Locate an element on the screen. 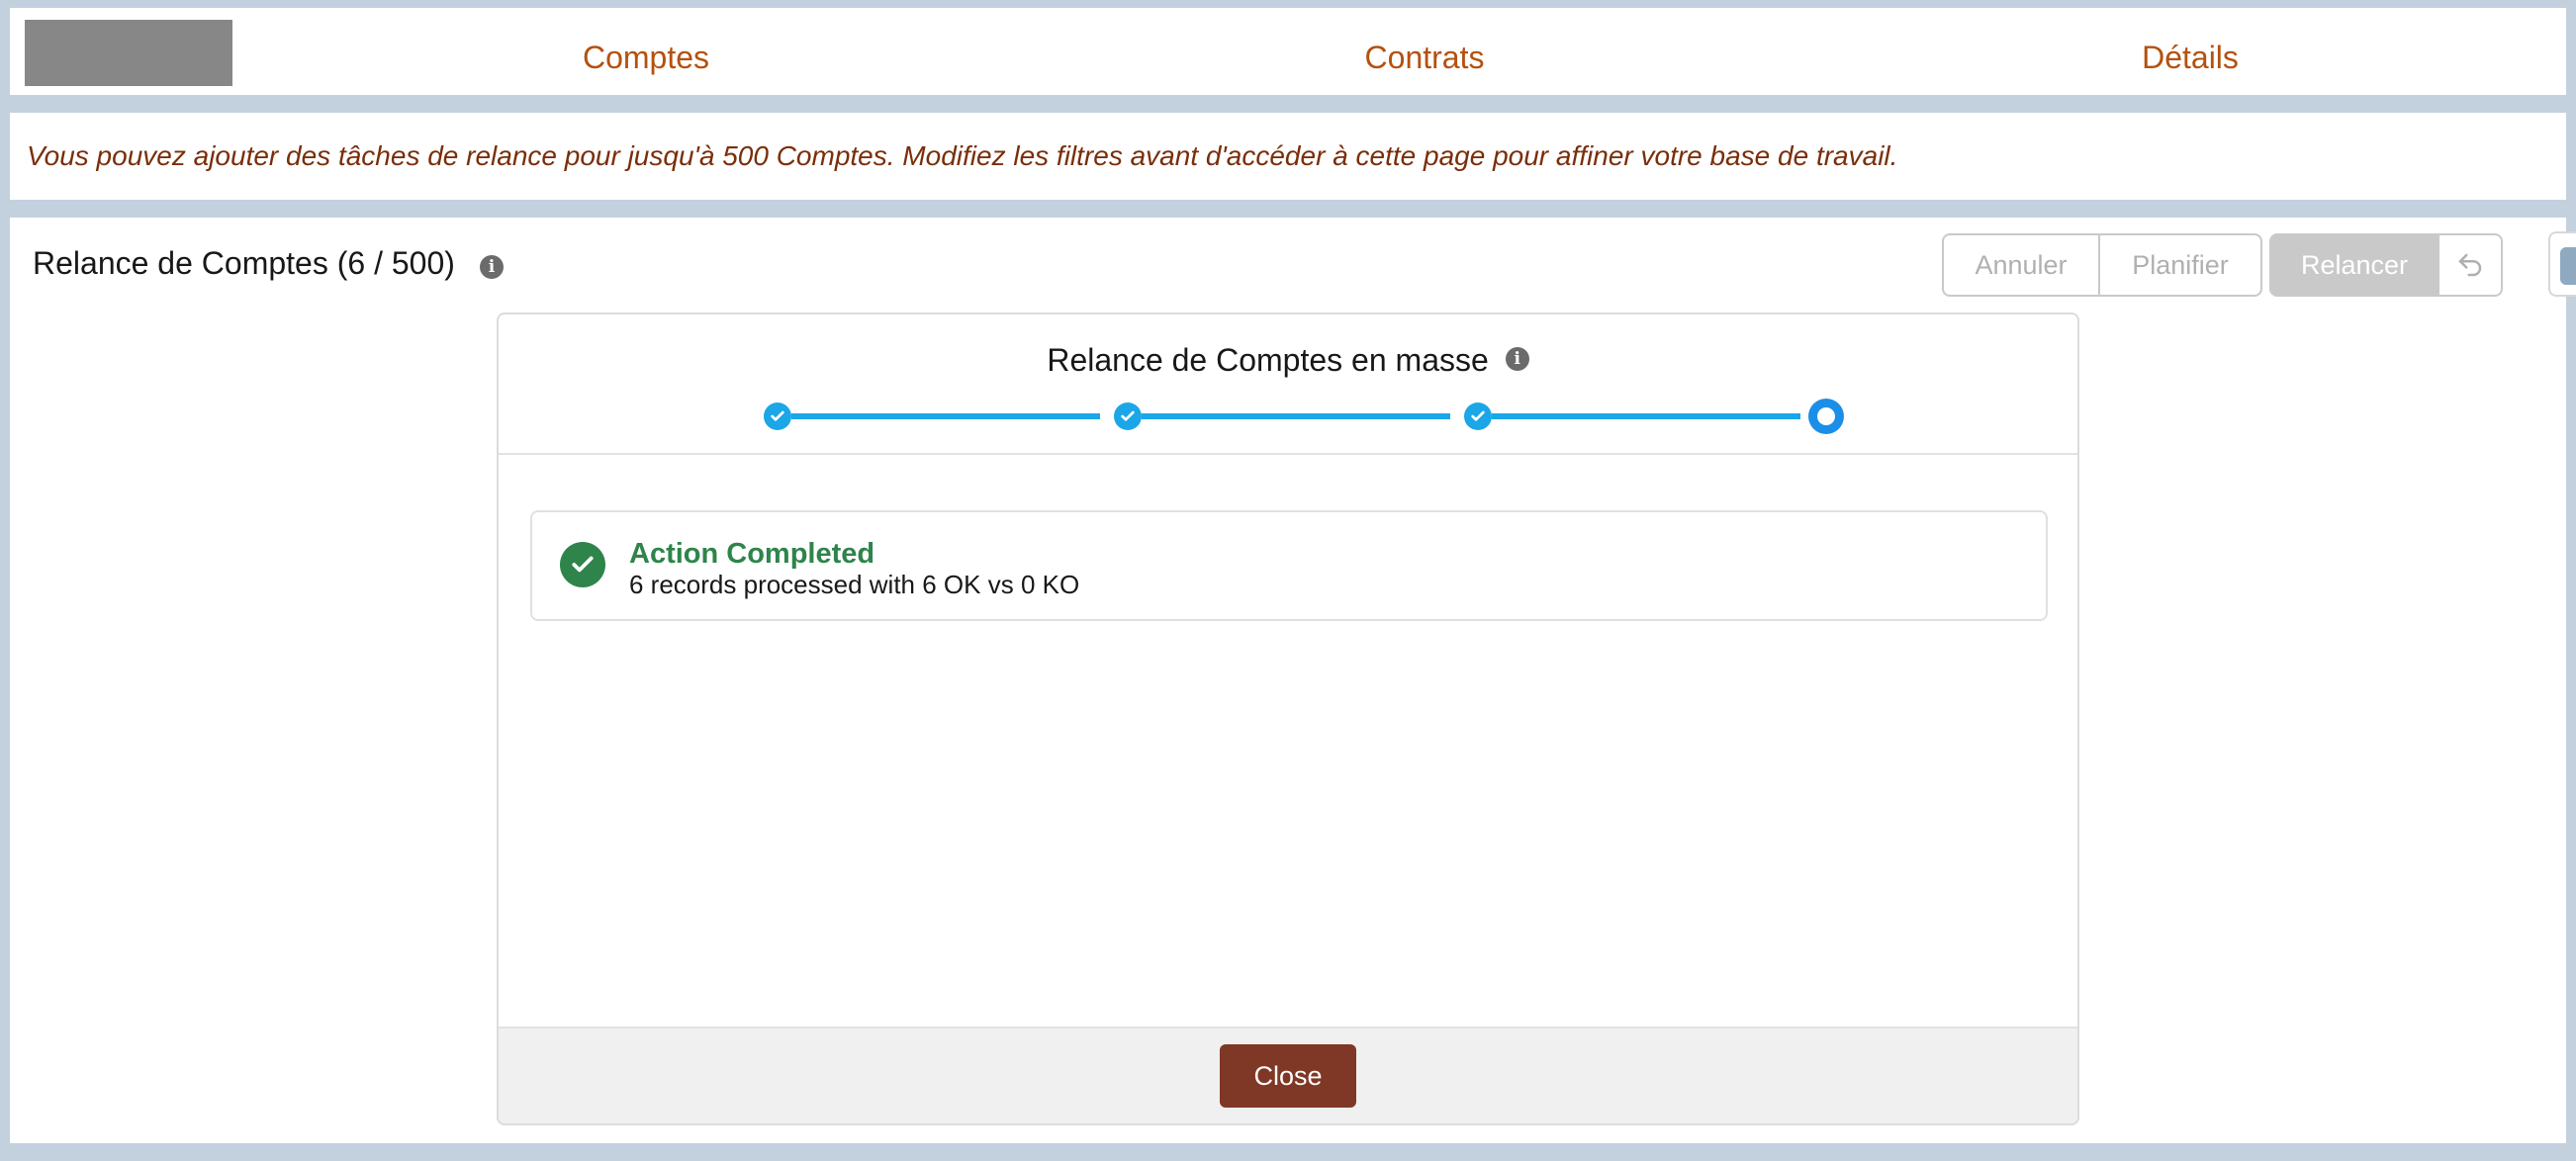 This screenshot has width=2576, height=1161. wizard-title: Relance de Comptes en masse is located at coordinates (1268, 360).